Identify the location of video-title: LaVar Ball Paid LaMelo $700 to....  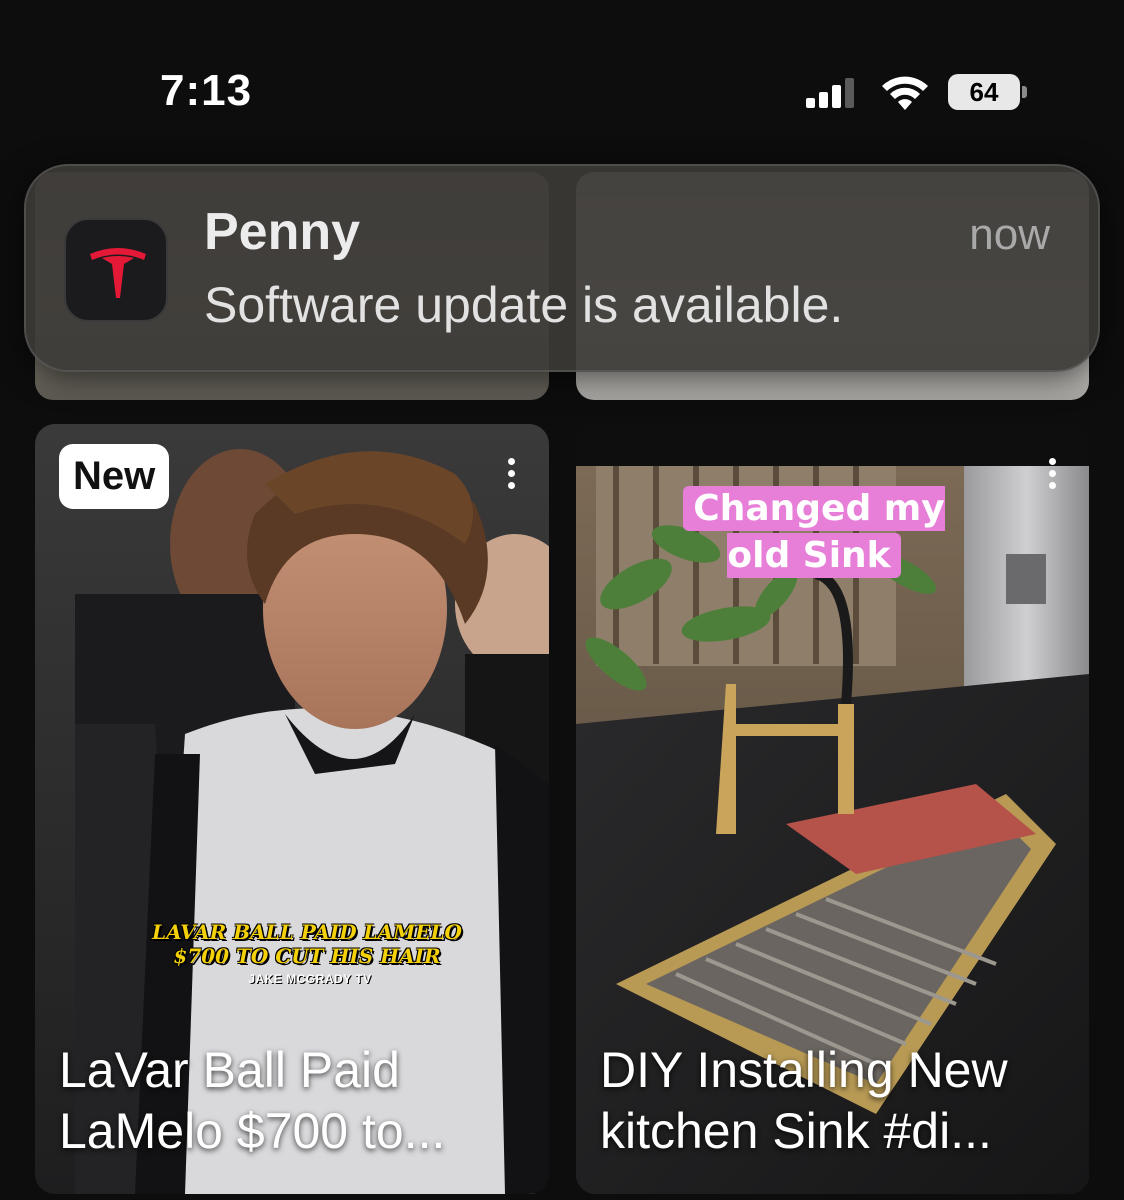
(294, 1101).